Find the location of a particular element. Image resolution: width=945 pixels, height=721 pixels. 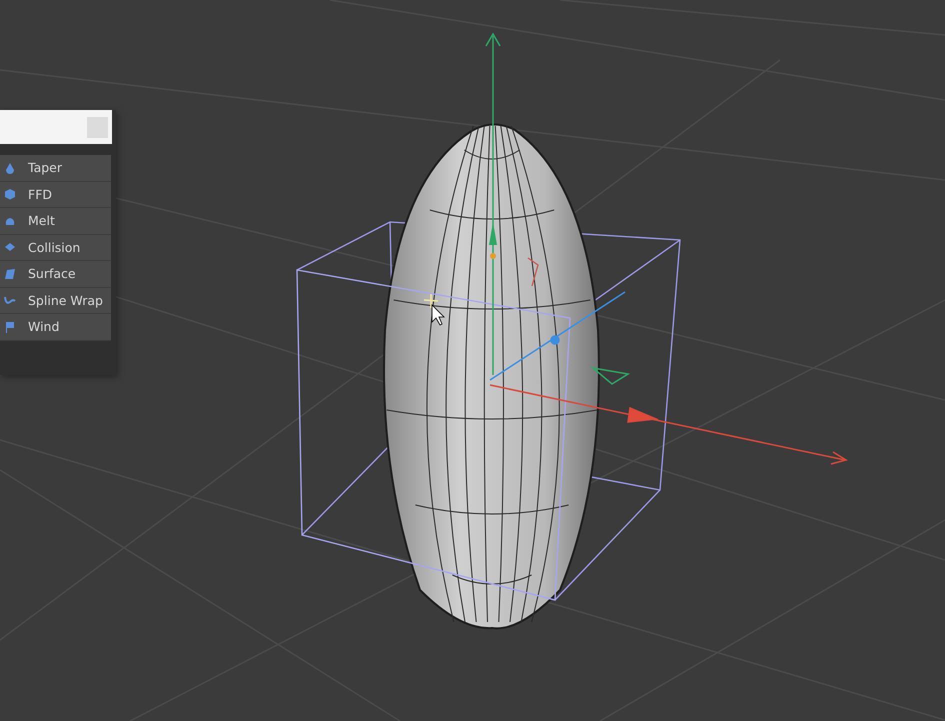

menu-item: Spline Wrap is located at coordinates (55, 301).